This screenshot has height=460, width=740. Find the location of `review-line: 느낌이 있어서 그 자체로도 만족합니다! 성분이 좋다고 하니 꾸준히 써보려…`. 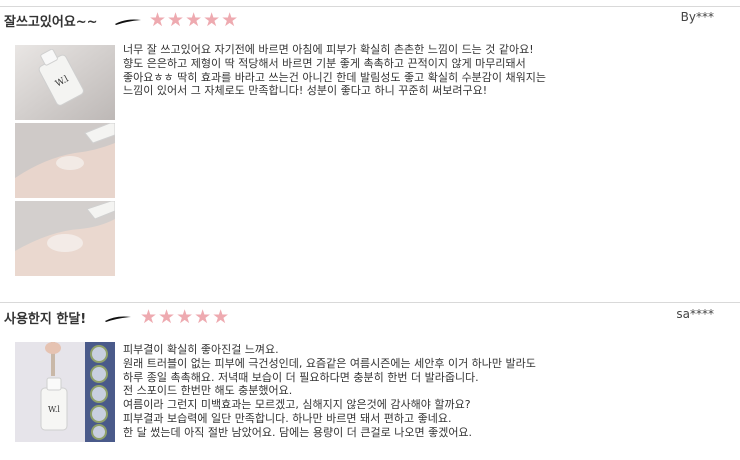

review-line: 느낌이 있어서 그 자체로도 만족합니다! 성분이 좋다고 하니 꾸준히 써보려… is located at coordinates (305, 91).